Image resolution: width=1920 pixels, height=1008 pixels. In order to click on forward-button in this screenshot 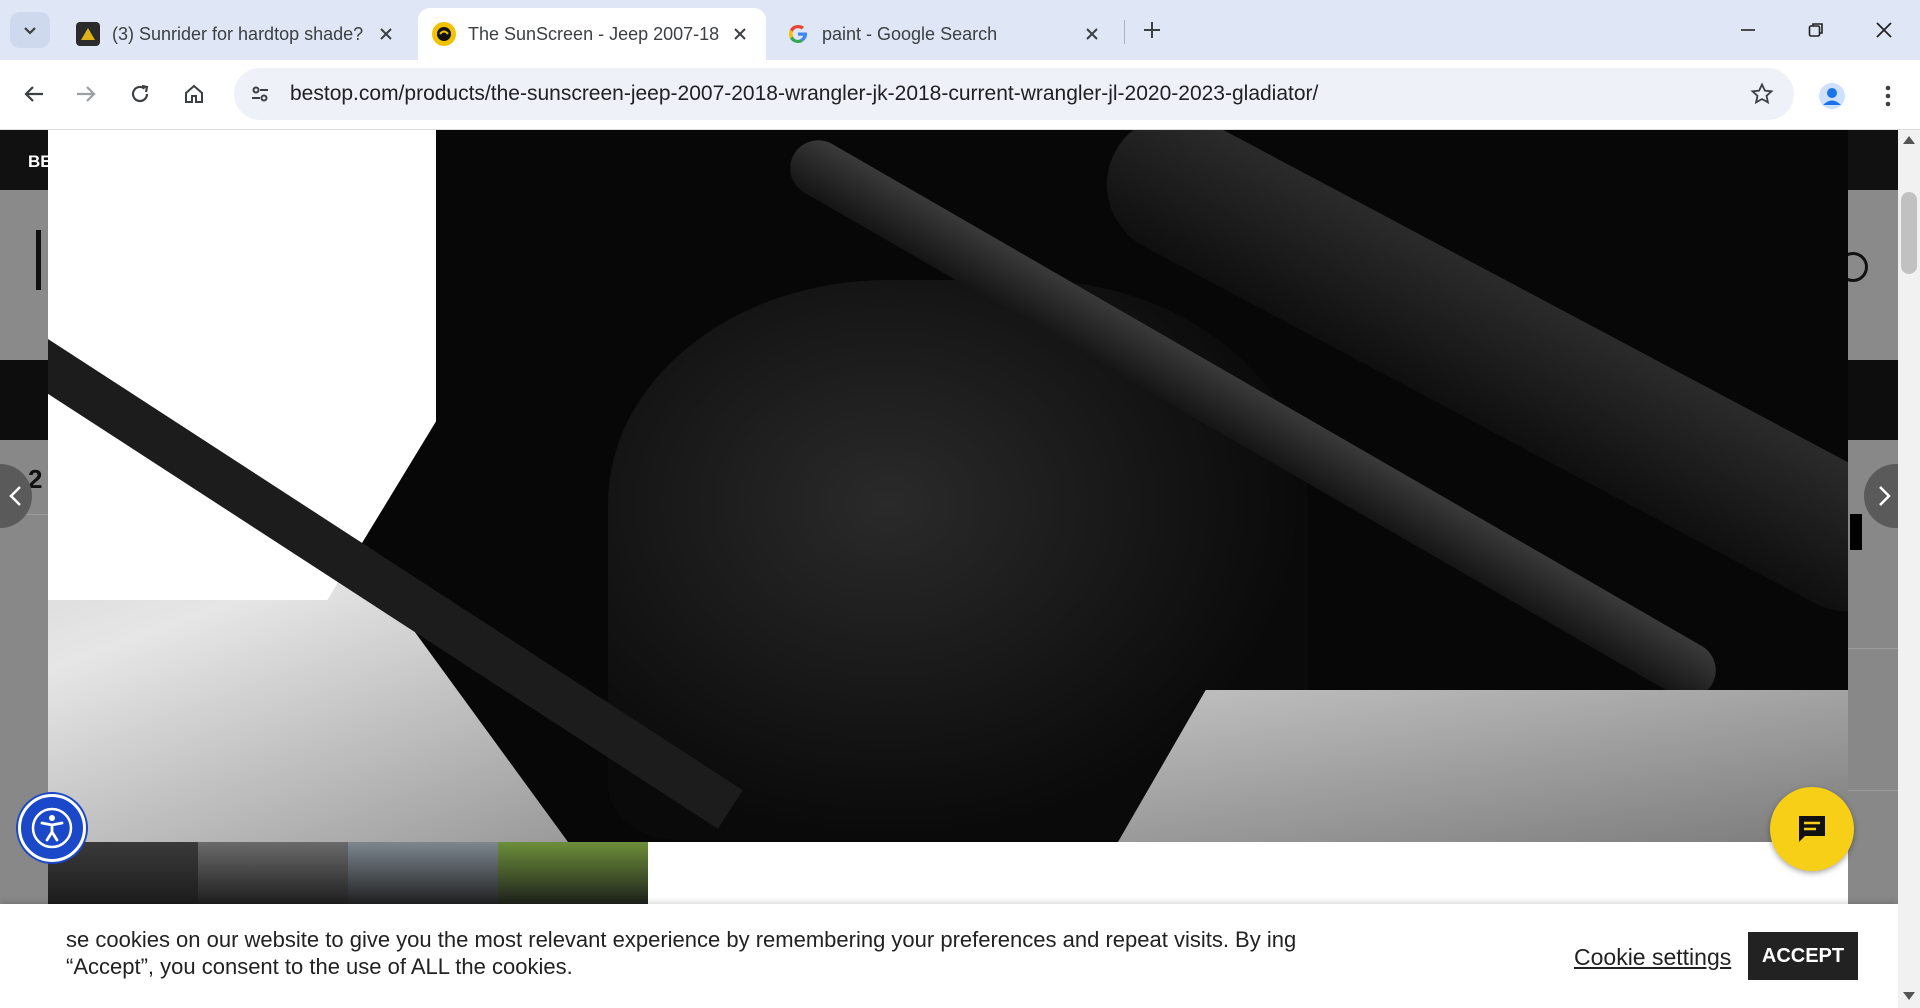, I will do `click(86, 94)`.